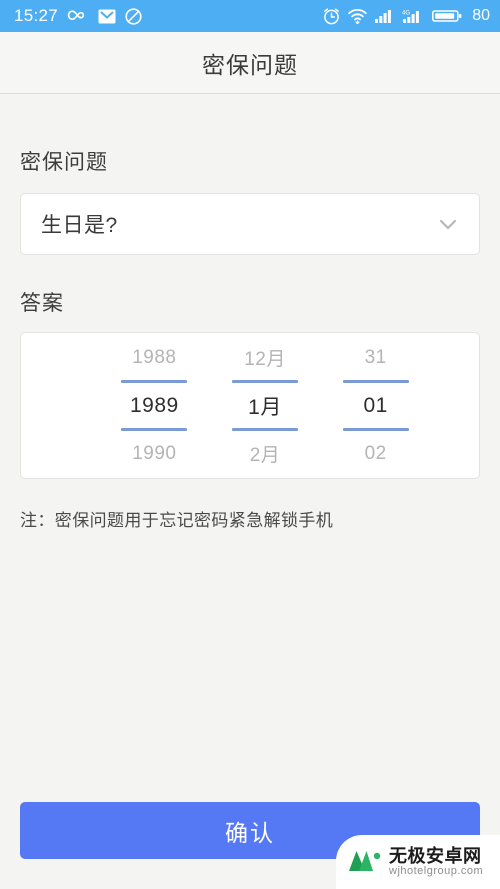 The image size is (500, 889). Describe the element at coordinates (177, 520) in the screenshot. I see `security-note: 注：密保问题用于忘记密码紧急解锁手机` at that location.